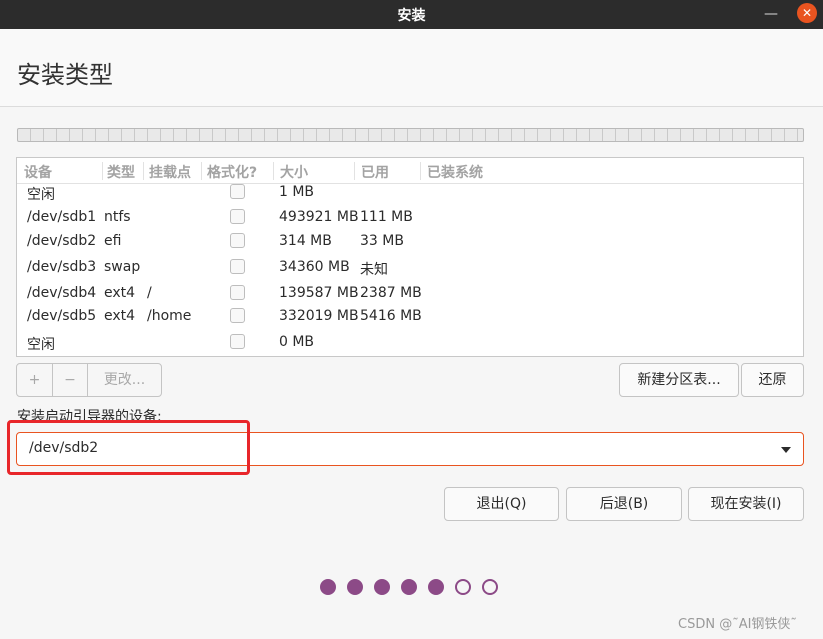 This screenshot has width=823, height=639. What do you see at coordinates (455, 172) in the screenshot?
I see `column-system: 已装系统` at bounding box center [455, 172].